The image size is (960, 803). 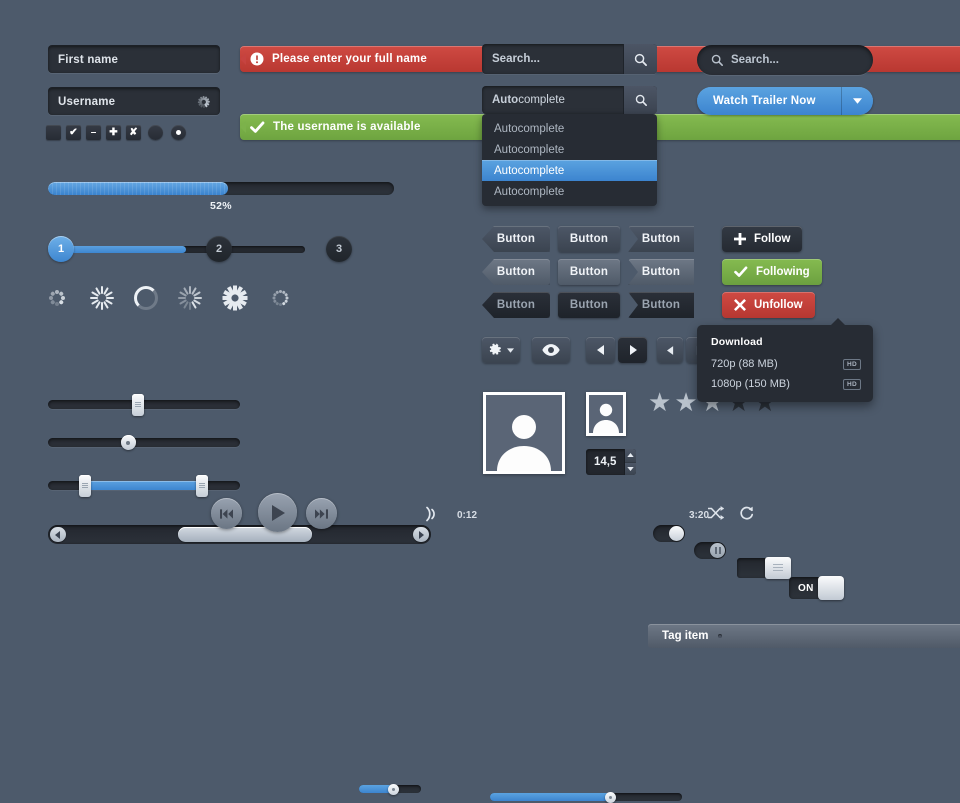 I want to click on watch-trailer-label: Watch Trailer Now, so click(x=769, y=101).